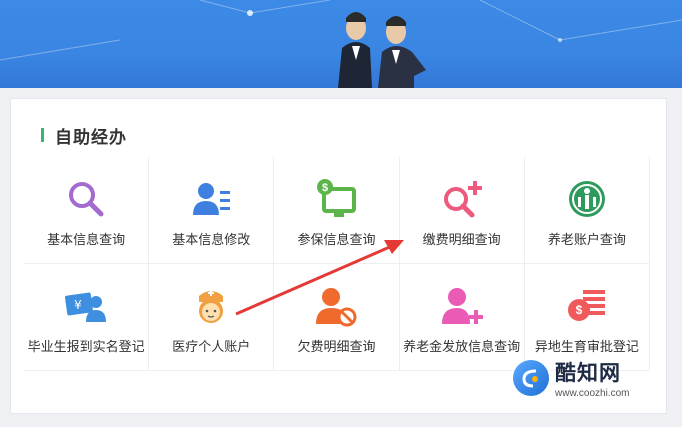  I want to click on service-medical-account: 医疗个人账户, so click(212, 317).